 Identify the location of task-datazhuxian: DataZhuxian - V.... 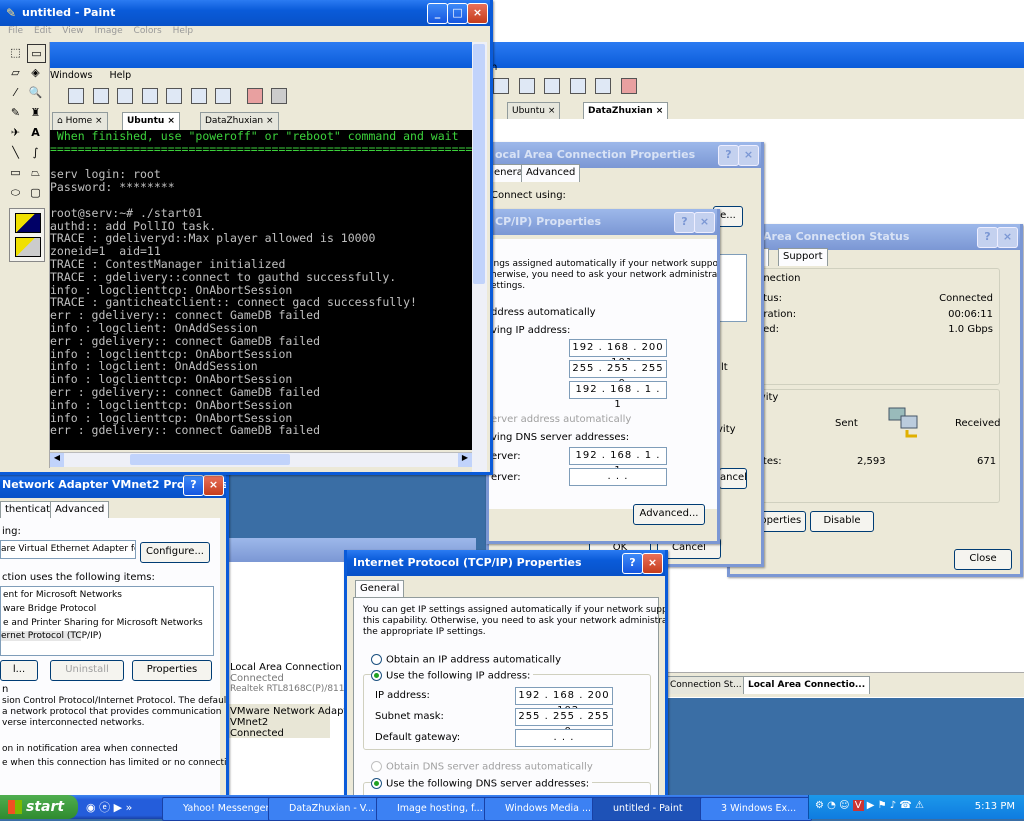
(326, 809).